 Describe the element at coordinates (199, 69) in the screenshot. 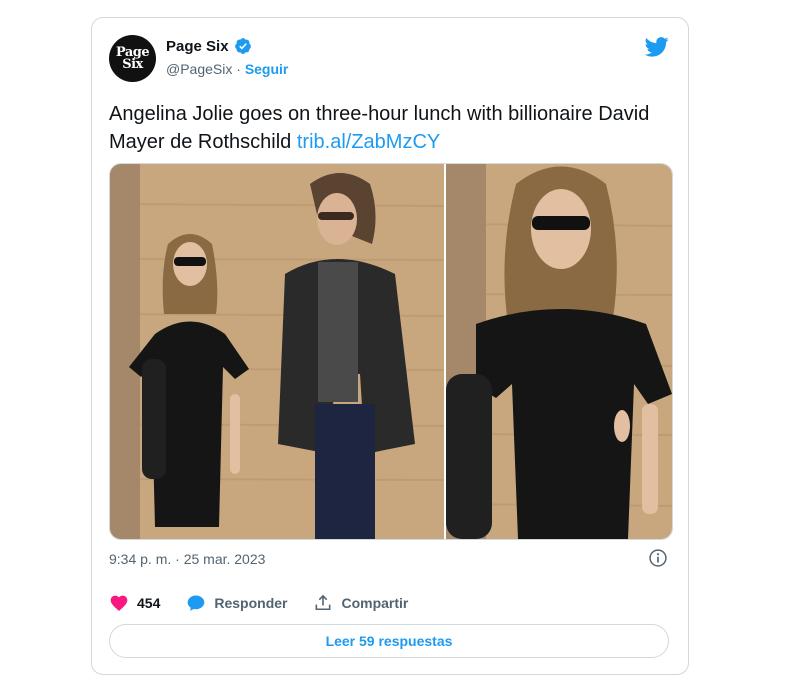

I see `handle: @PageSix` at that location.